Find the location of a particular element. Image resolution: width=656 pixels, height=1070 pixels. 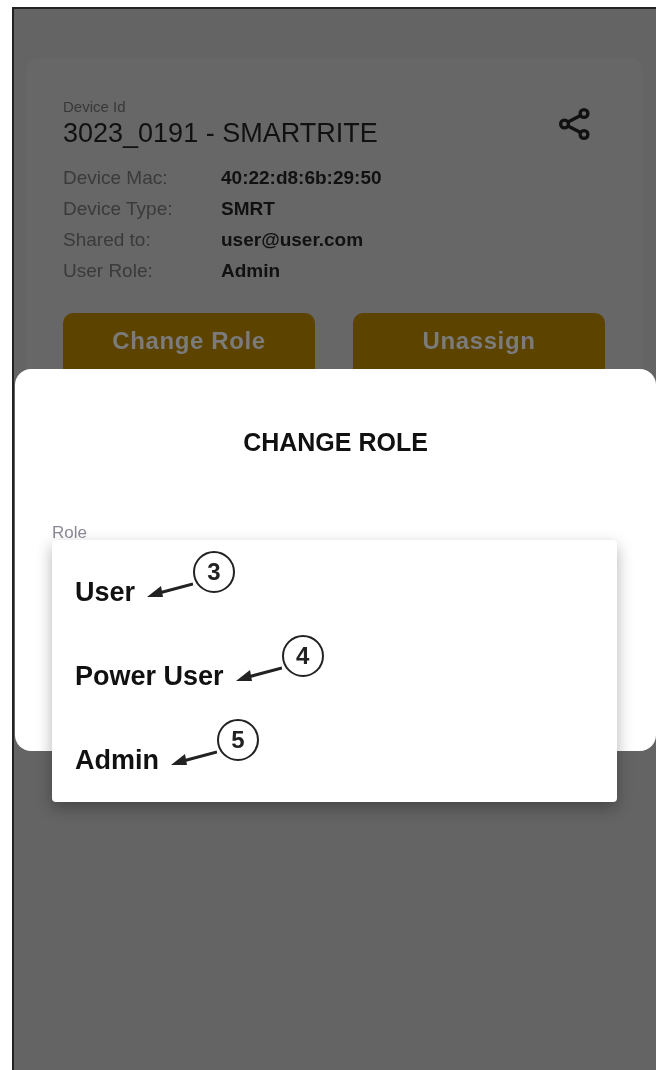

field-value: 40:22:d8:6b:29:50 is located at coordinates (301, 177).